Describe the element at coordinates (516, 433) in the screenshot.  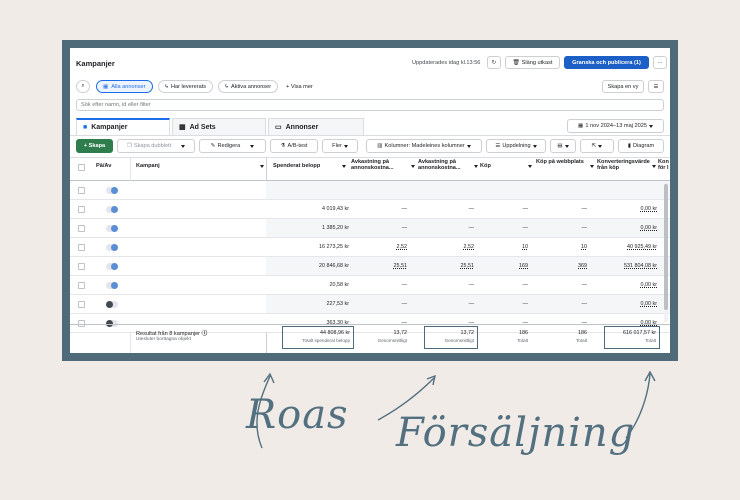
I see `annotation-sales: Försäljning` at that location.